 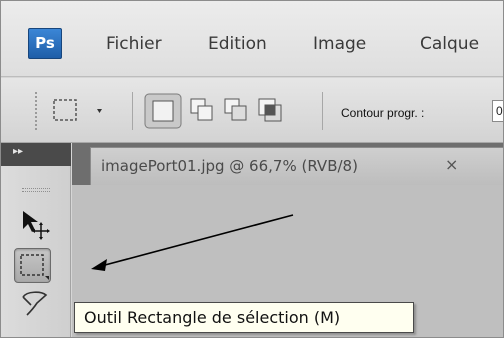 What do you see at coordinates (244, 317) in the screenshot?
I see `tool-tooltip: Outil Rectangle de sélection (M)` at bounding box center [244, 317].